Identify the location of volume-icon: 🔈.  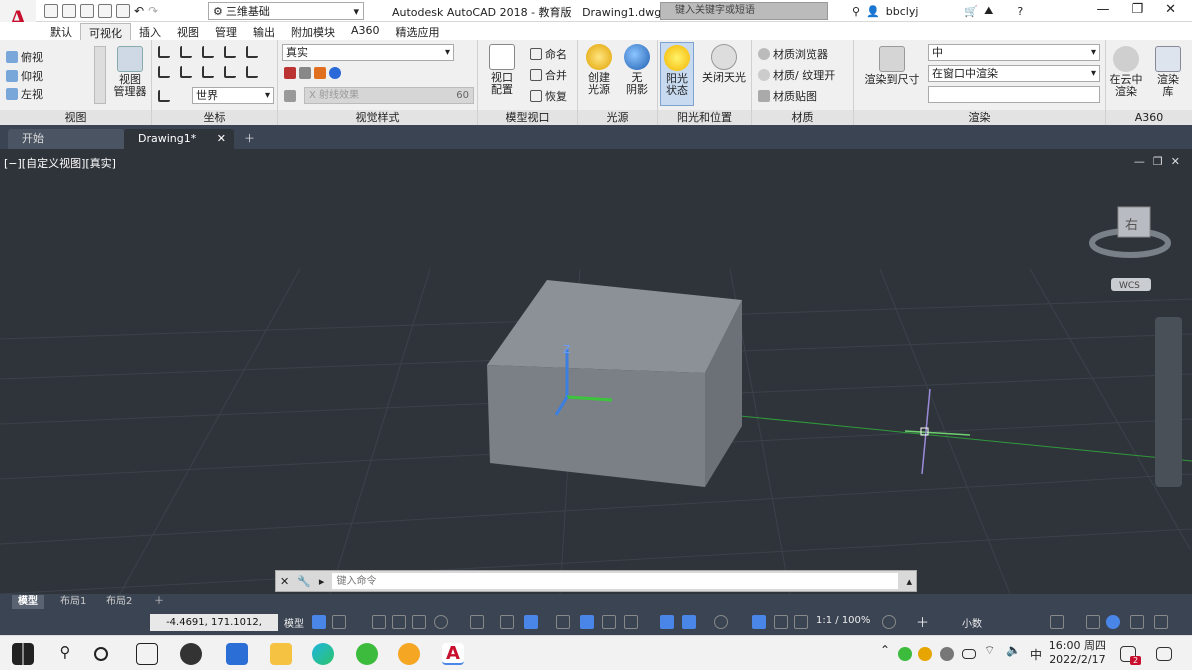
(1014, 654).